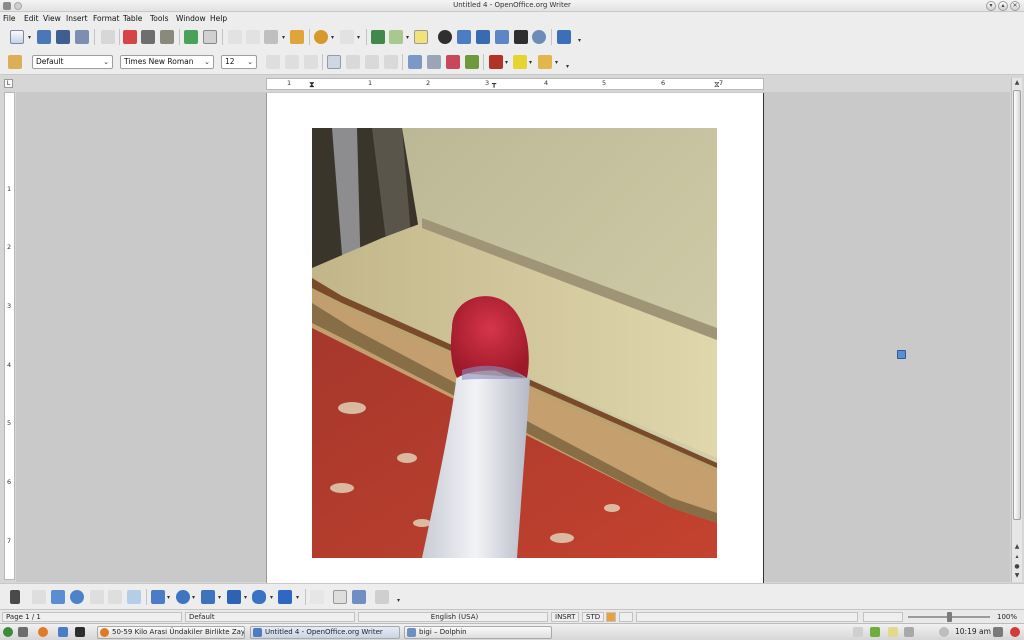  I want to click on menu-insert: Insert, so click(77, 18).